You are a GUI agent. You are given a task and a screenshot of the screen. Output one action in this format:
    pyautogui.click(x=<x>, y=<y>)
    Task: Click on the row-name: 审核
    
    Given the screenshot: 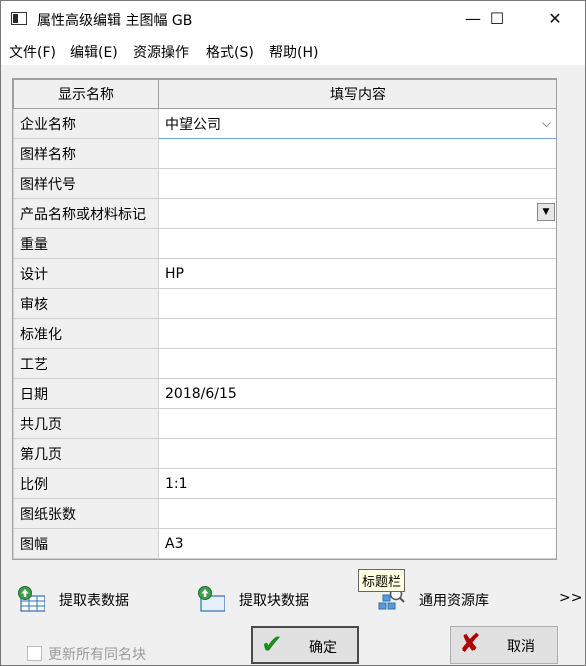 What is the action you would take?
    pyautogui.click(x=86, y=303)
    